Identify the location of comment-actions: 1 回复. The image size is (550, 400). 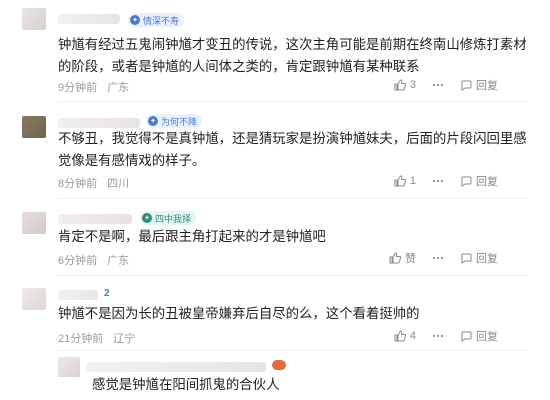
(438, 181).